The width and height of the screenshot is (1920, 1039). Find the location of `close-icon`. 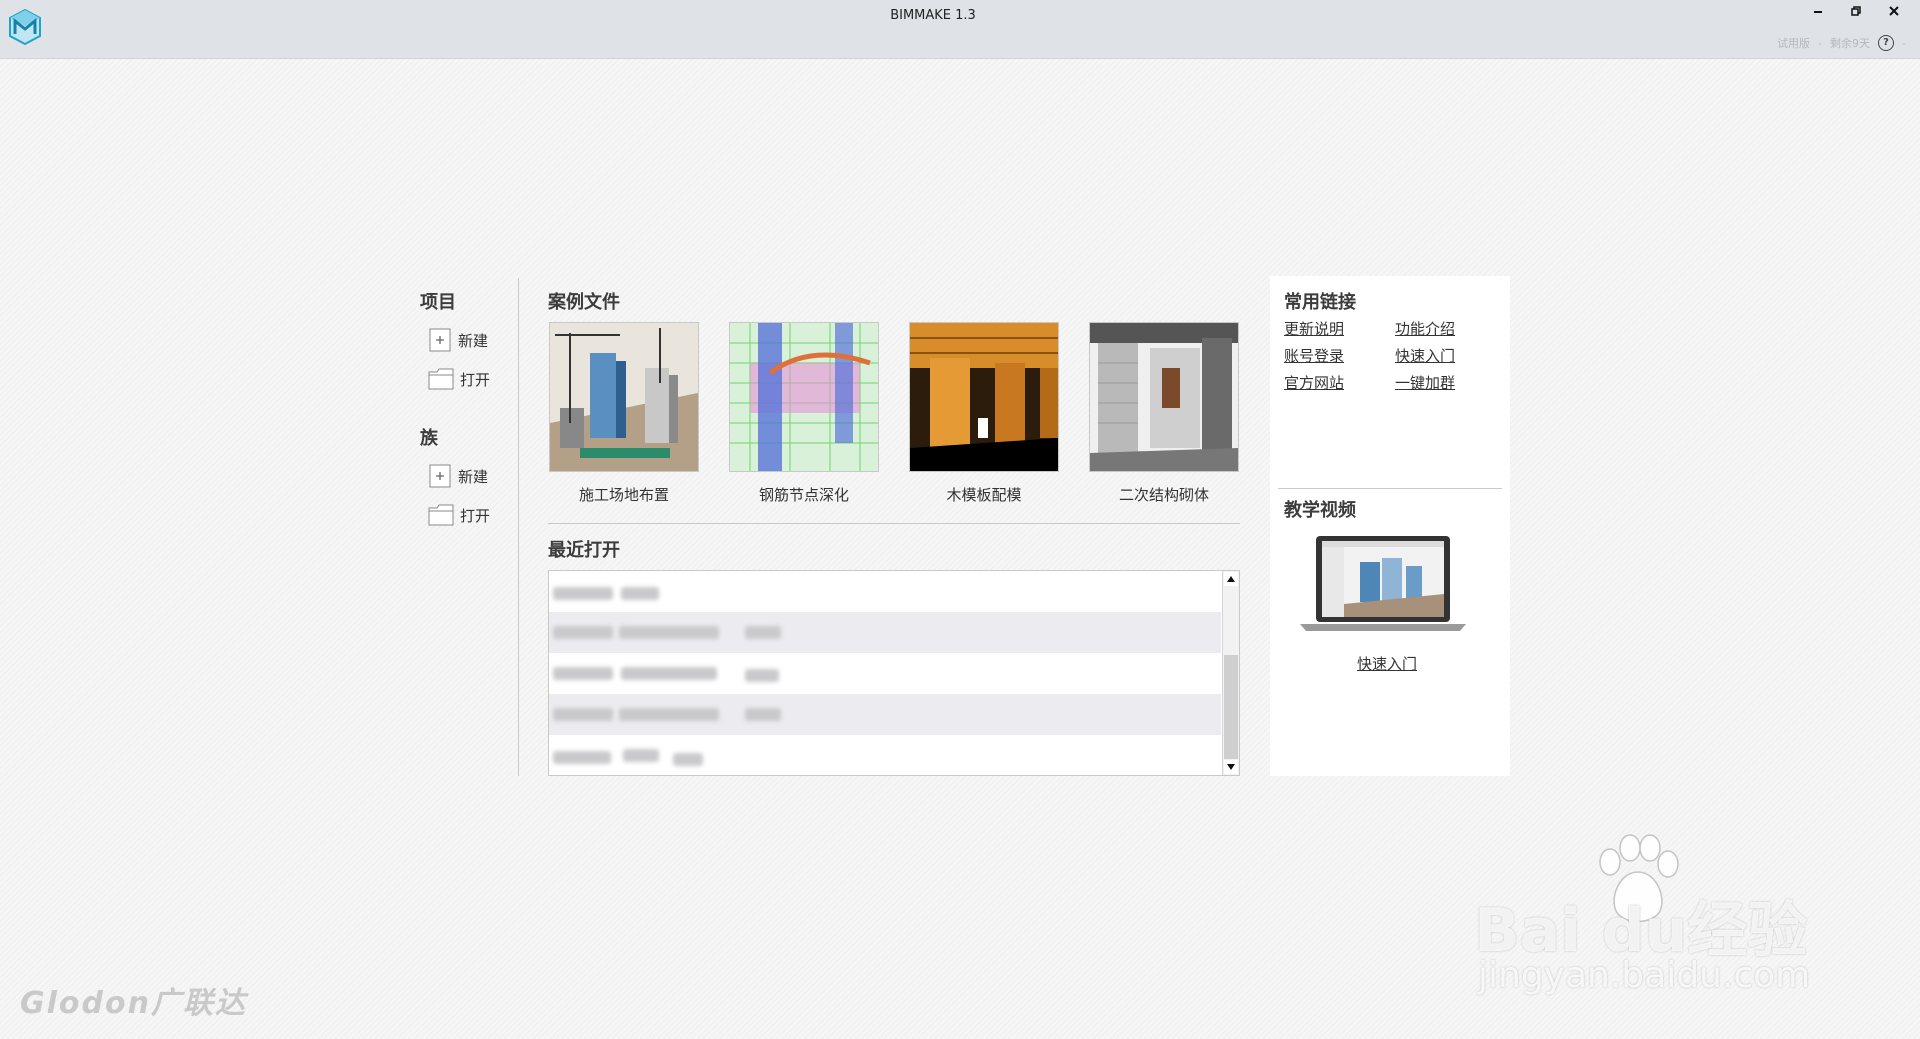

close-icon is located at coordinates (1894, 11).